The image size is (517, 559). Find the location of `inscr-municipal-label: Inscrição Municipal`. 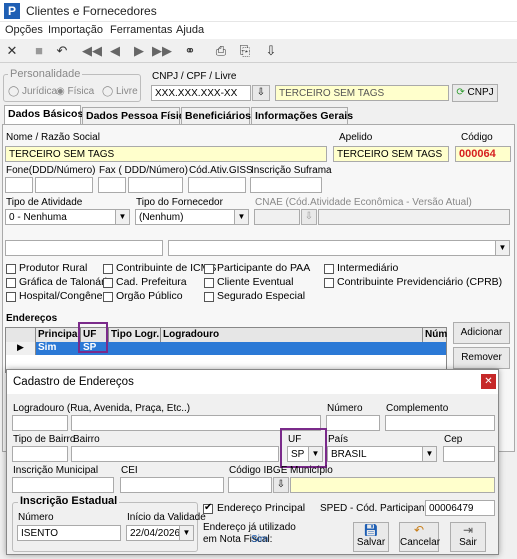

inscr-municipal-label: Inscrição Municipal is located at coordinates (56, 470).